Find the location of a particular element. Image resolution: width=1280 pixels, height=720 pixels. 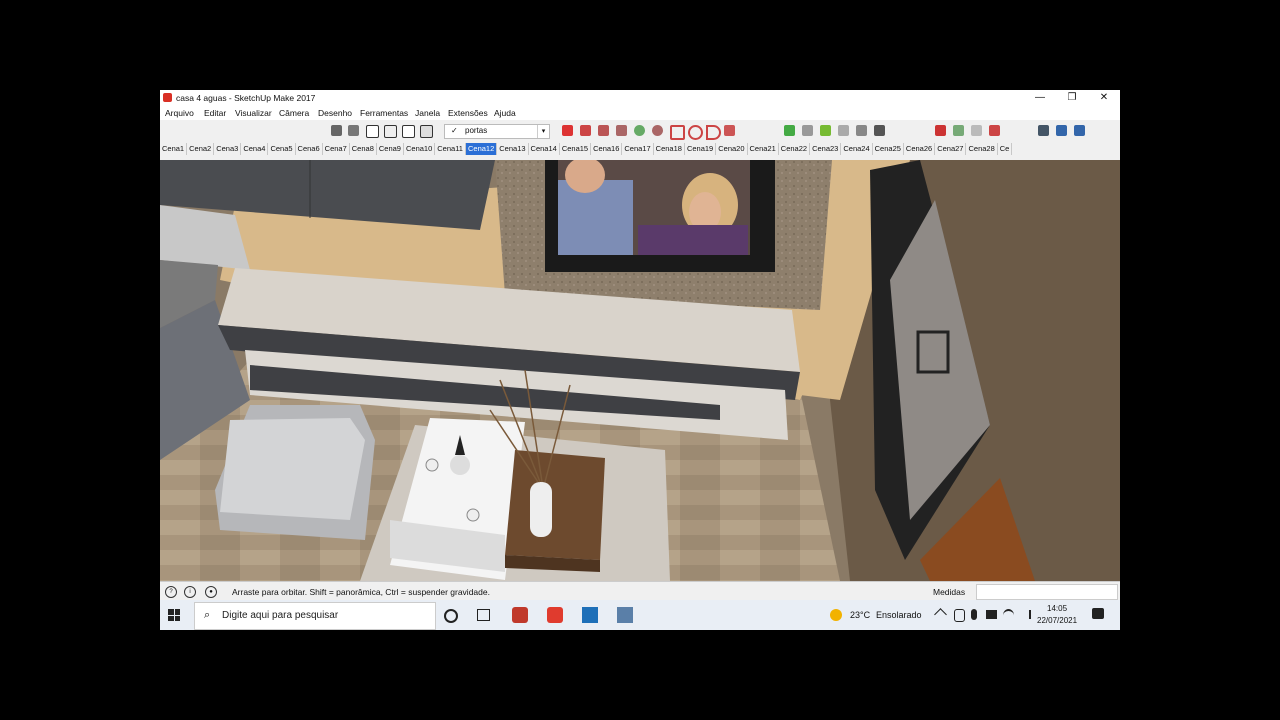

tab-cena16: Cena16 is located at coordinates (607, 149).